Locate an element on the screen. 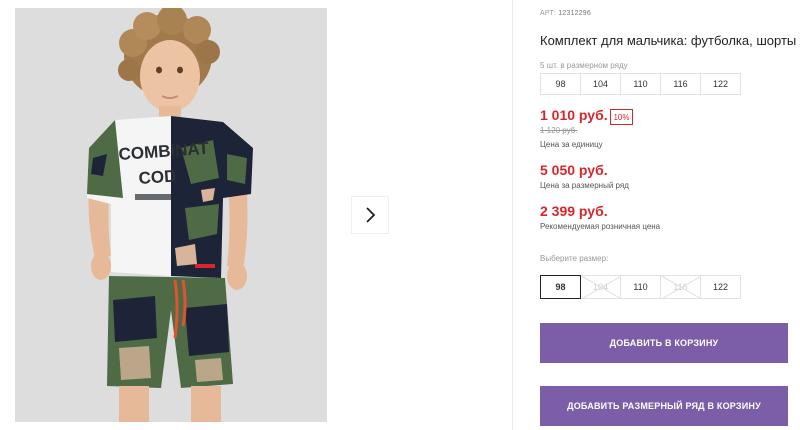  size-row-item: 116 is located at coordinates (680, 84).